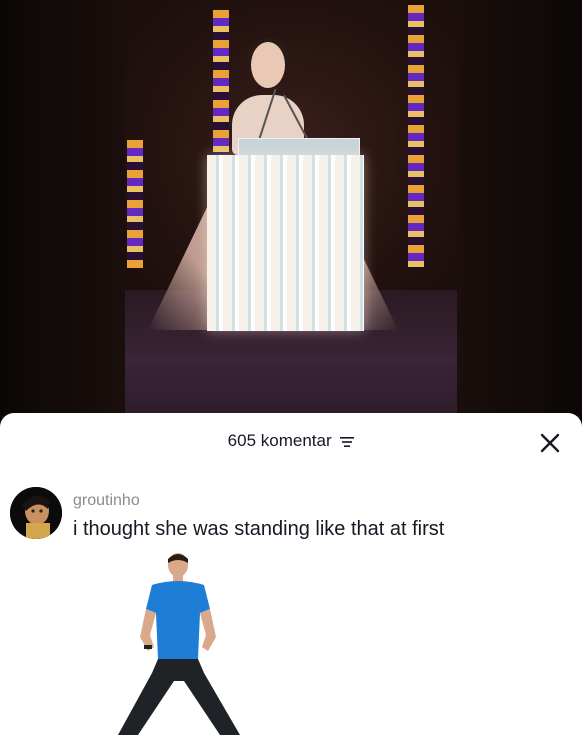  I want to click on comment-username: groutinho, so click(106, 501).